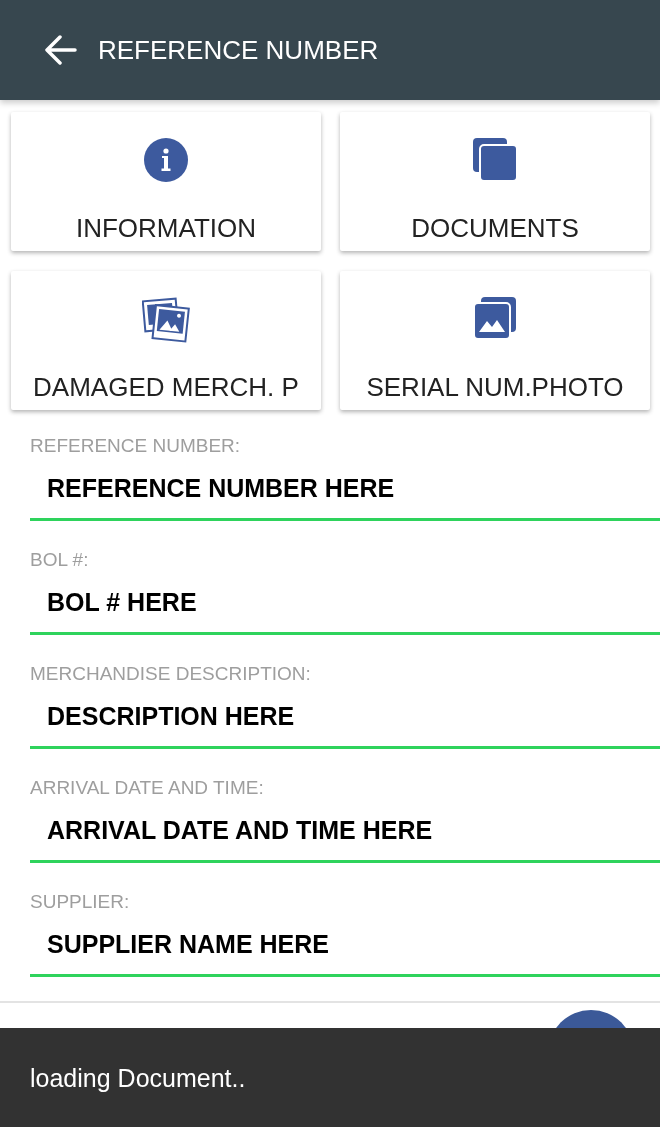  Describe the element at coordinates (495, 340) in the screenshot. I see `menu-tile: SERIAL NUM.PHOTO` at that location.